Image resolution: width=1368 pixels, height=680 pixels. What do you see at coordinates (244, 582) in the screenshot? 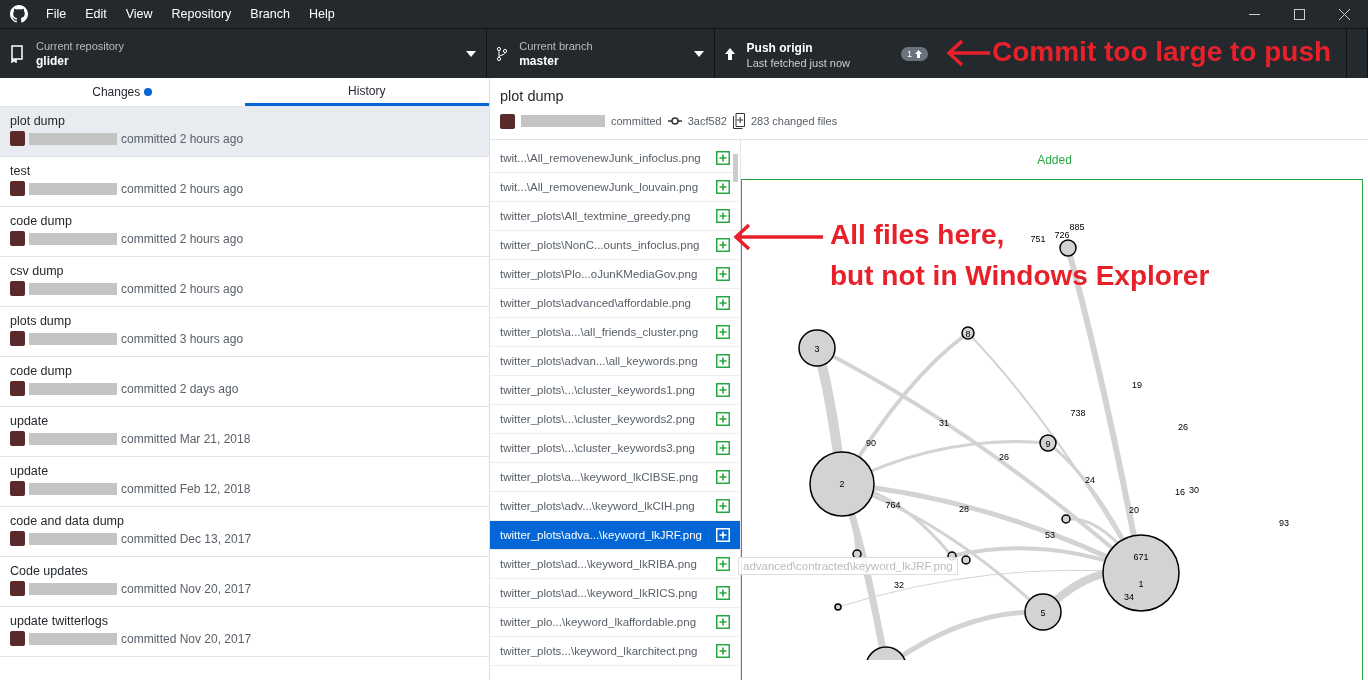
I see `commit-item: Code updates committed Nov 20, 2017` at bounding box center [244, 582].